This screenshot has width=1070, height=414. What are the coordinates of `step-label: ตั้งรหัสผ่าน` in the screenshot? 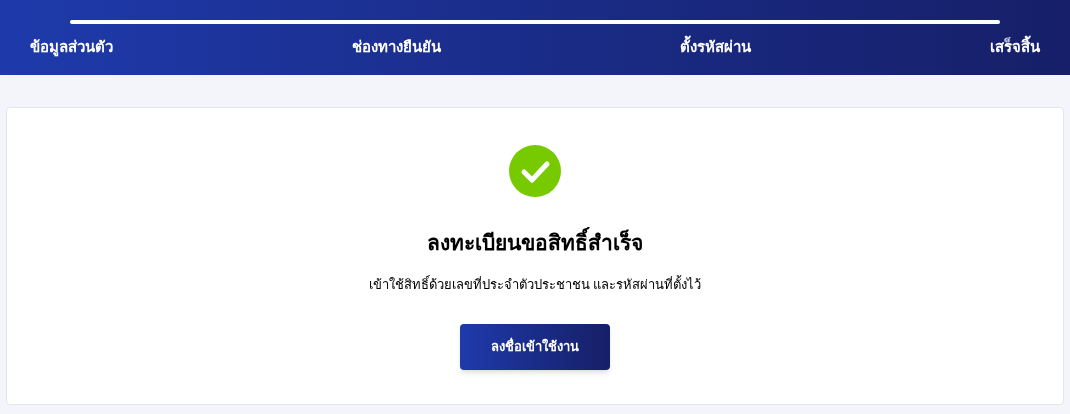 It's located at (715, 47).